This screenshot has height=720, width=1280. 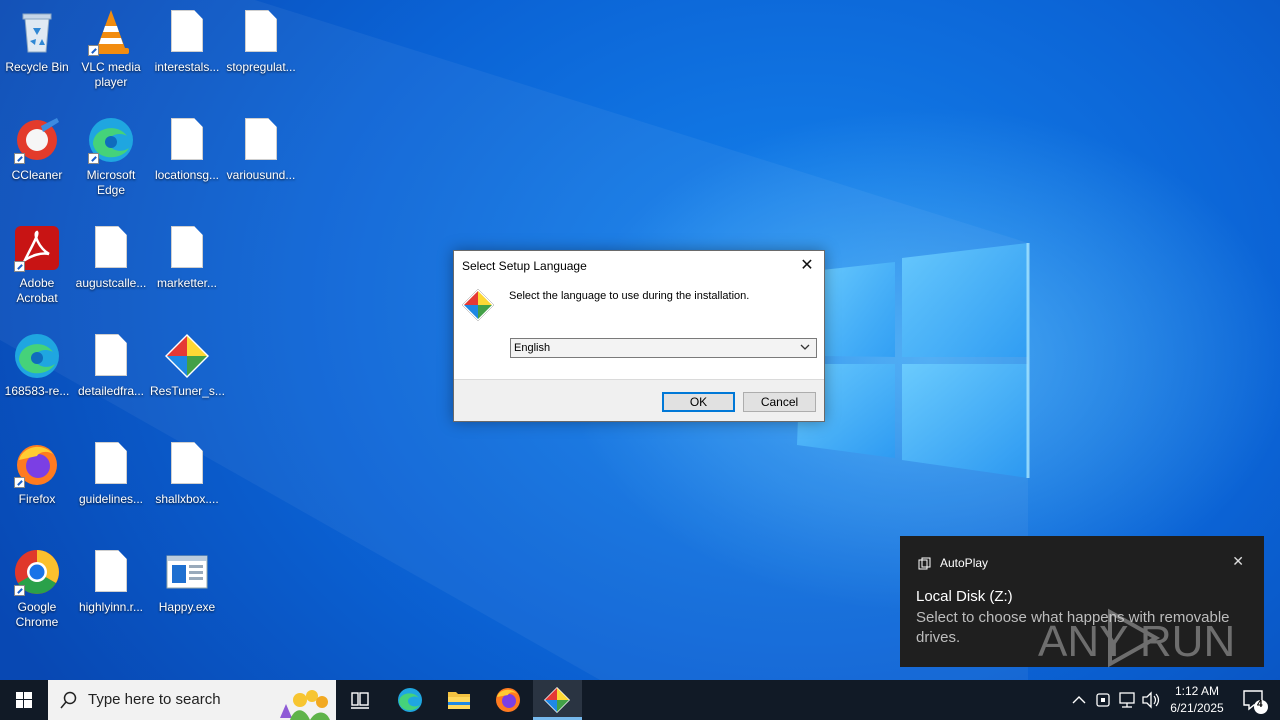 I want to click on folder-icon, so click(x=459, y=700).